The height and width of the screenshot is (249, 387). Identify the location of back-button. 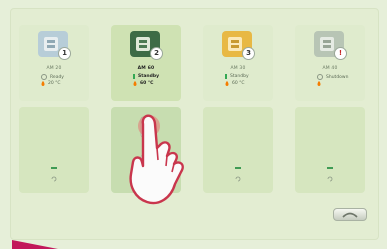
(350, 214).